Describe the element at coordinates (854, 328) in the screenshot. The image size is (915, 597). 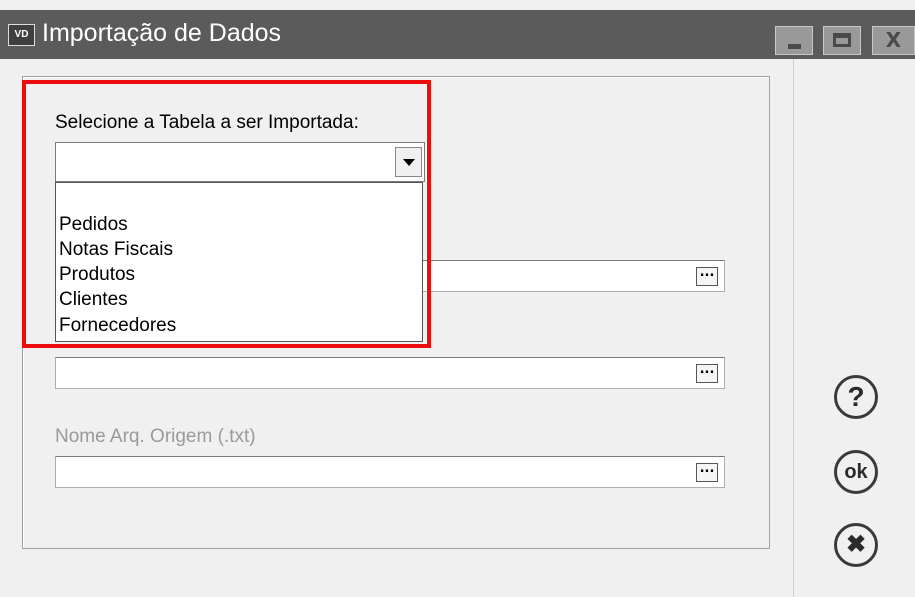
I see `side-panel` at that location.